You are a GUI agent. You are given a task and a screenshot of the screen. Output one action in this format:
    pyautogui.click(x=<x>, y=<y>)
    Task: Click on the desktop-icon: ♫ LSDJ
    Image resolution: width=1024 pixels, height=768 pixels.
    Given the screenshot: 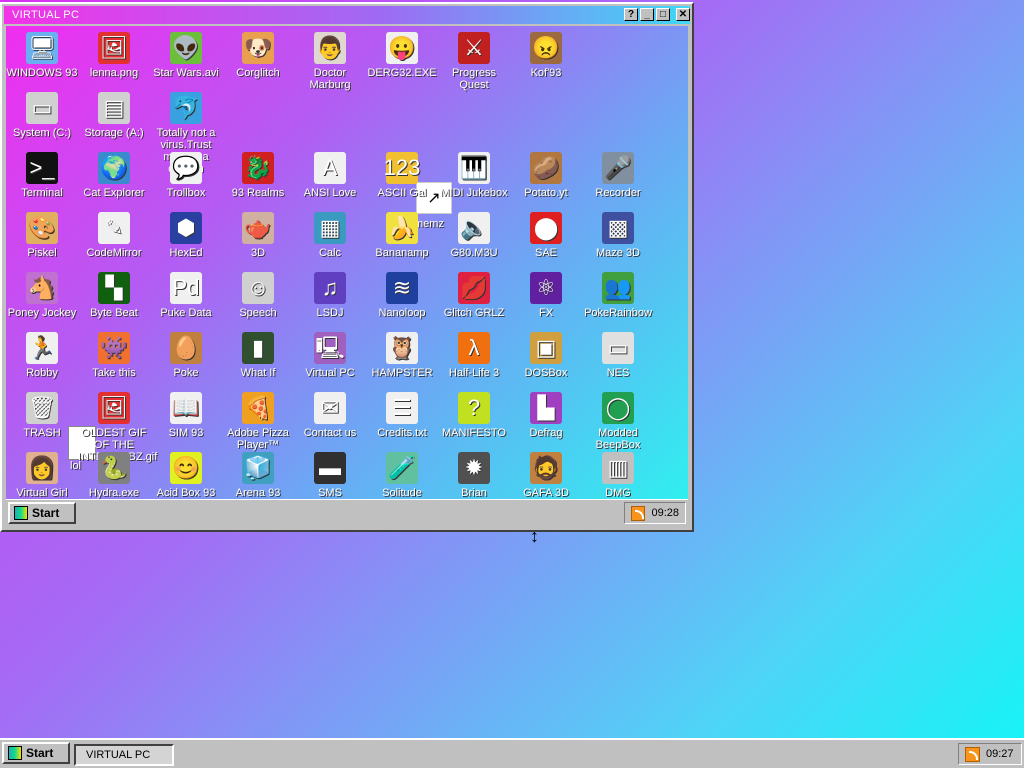 What is the action you would take?
    pyautogui.click(x=330, y=295)
    